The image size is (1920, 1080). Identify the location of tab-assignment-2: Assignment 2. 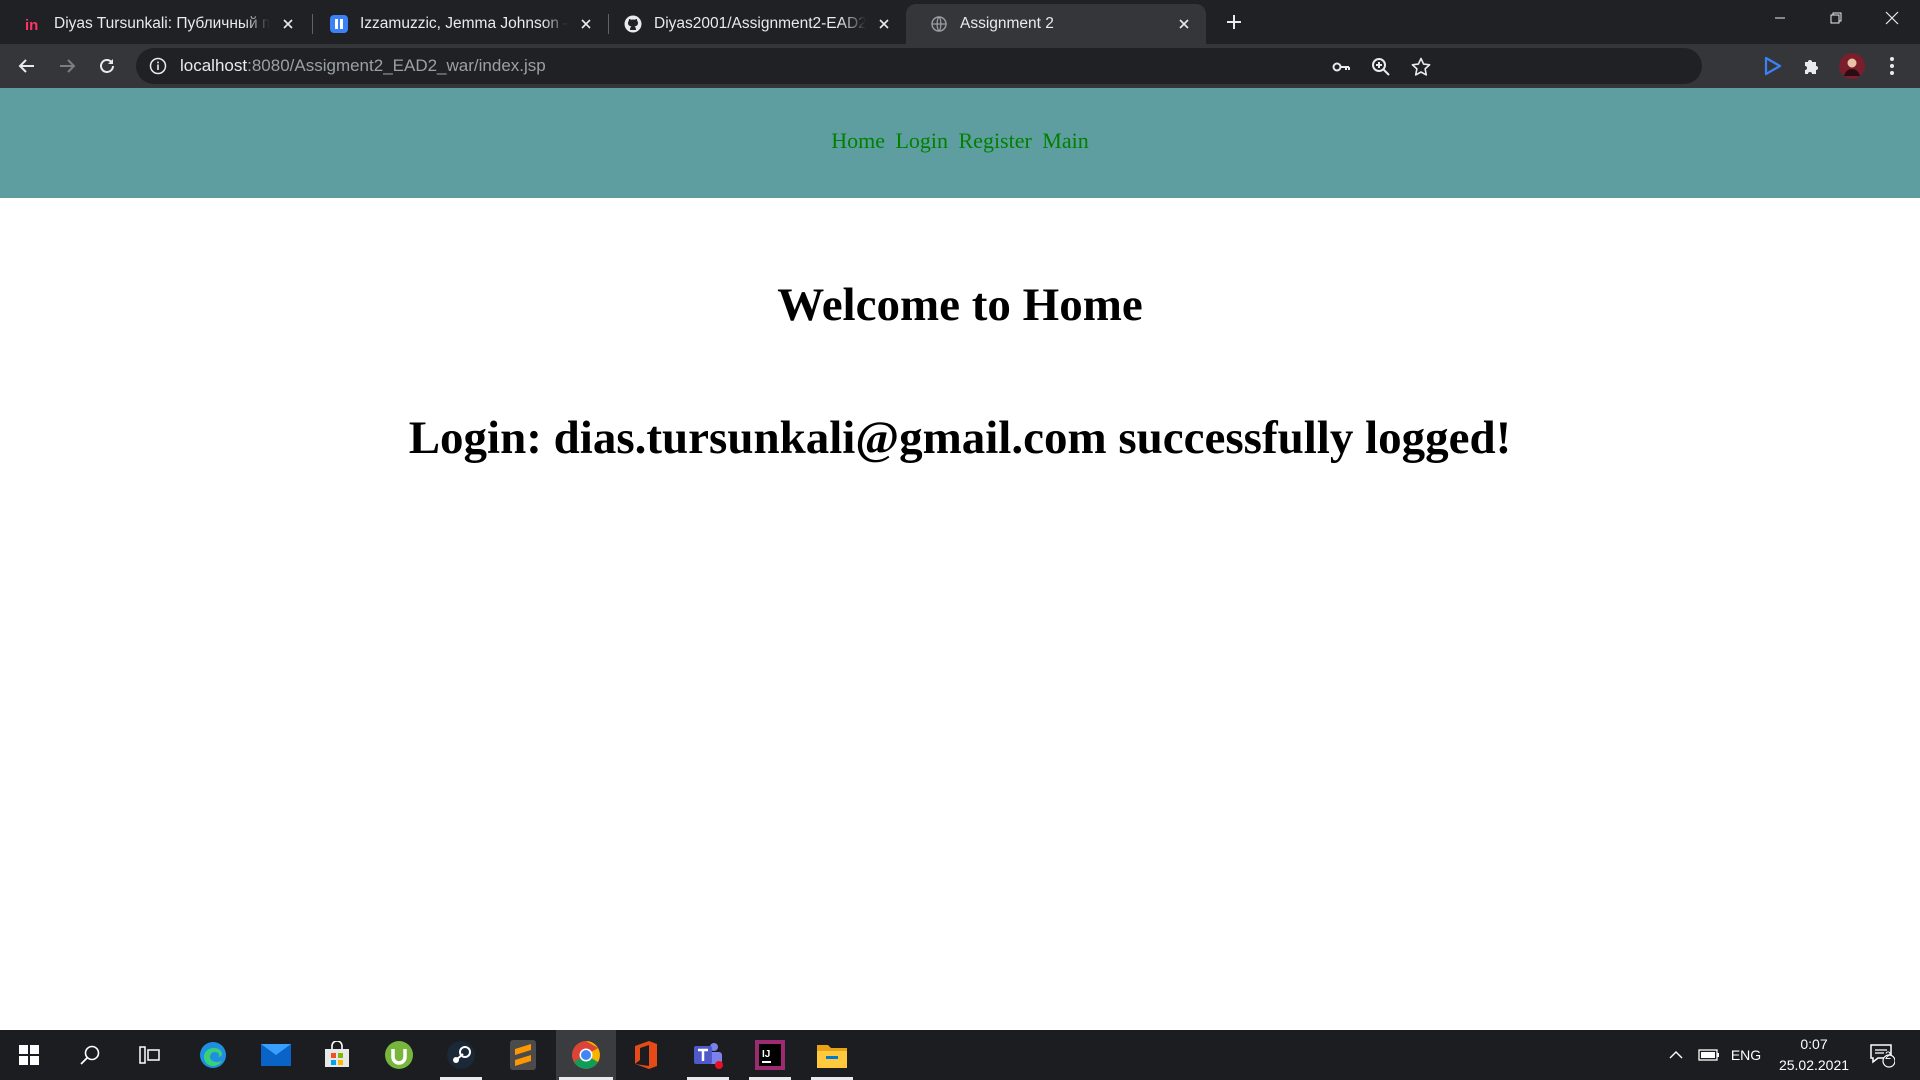
(1056, 24).